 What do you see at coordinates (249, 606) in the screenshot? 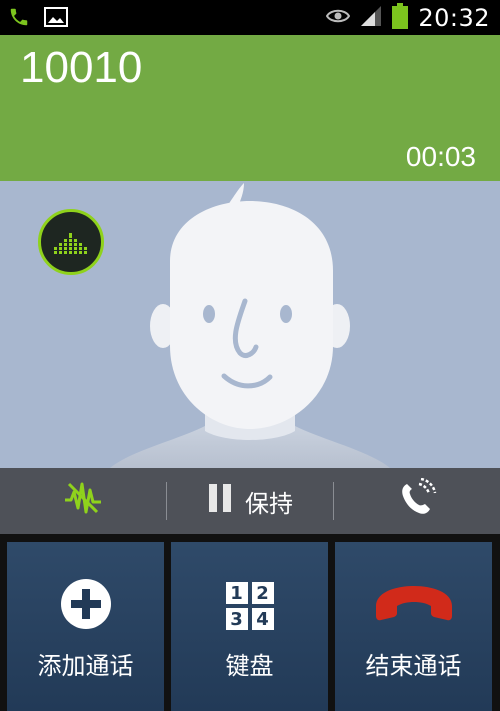
I see `keypad-icon: 1 2 3 4` at bounding box center [249, 606].